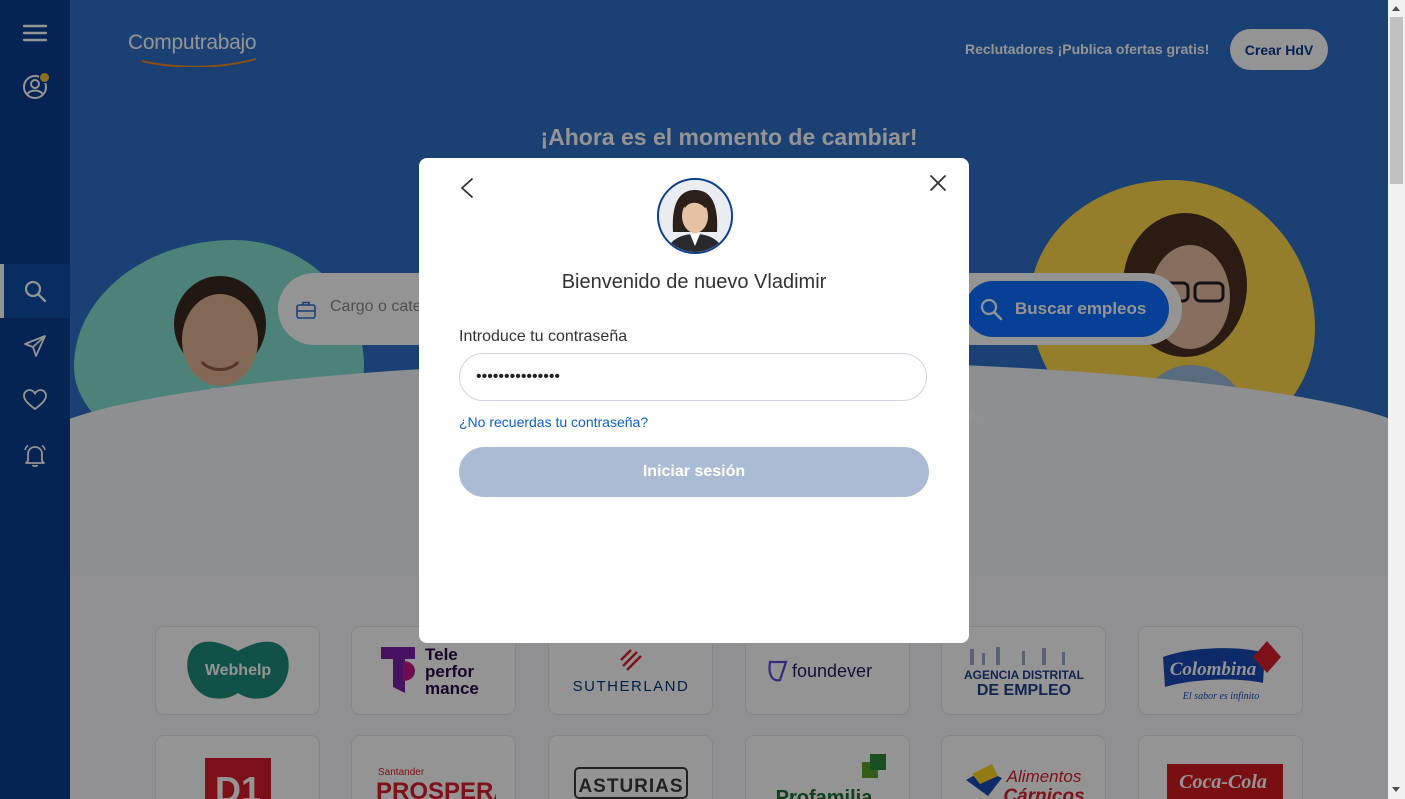  What do you see at coordinates (543, 336) in the screenshot?
I see `password-label: Introduce tu contraseña` at bounding box center [543, 336].